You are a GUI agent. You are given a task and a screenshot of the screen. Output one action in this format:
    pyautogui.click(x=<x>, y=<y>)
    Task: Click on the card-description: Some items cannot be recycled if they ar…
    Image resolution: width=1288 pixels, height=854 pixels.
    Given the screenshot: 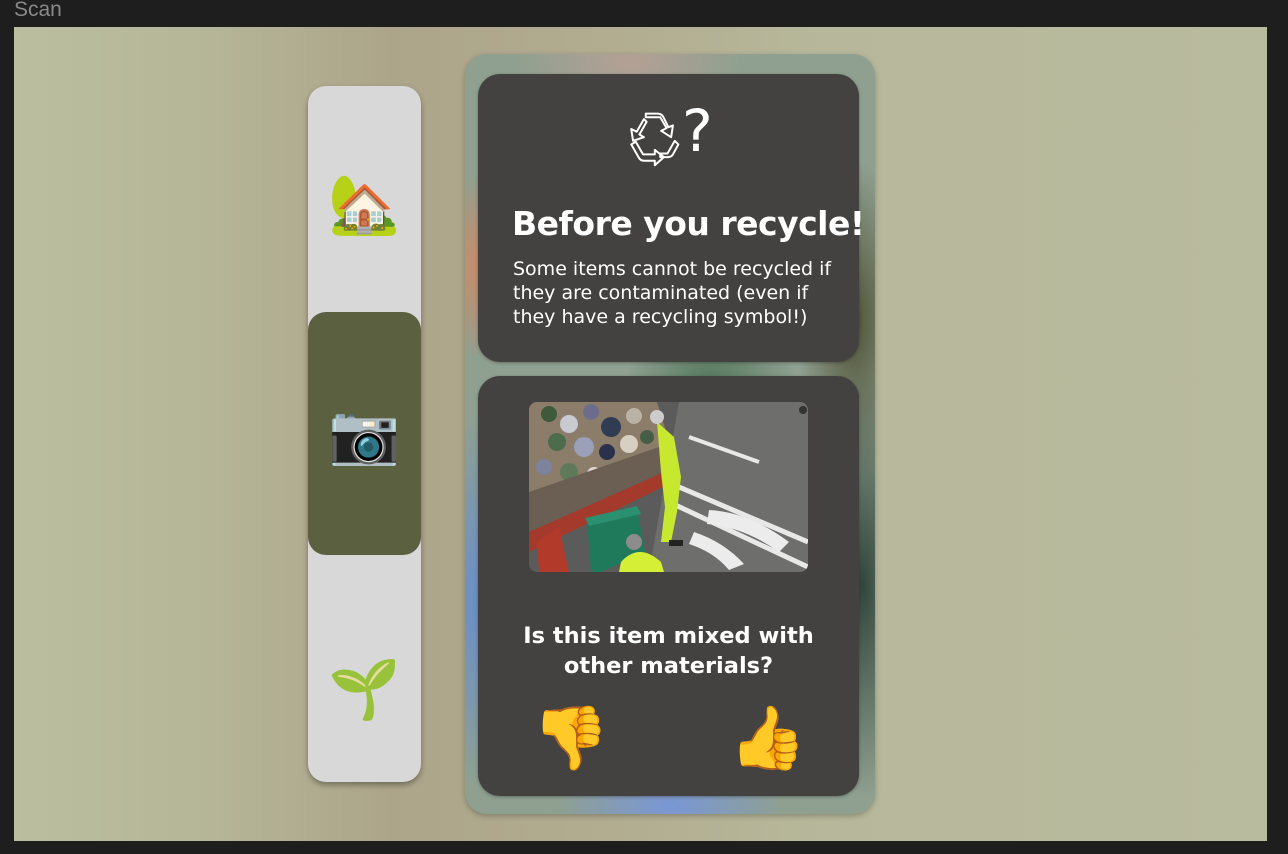 What is the action you would take?
    pyautogui.click(x=672, y=293)
    